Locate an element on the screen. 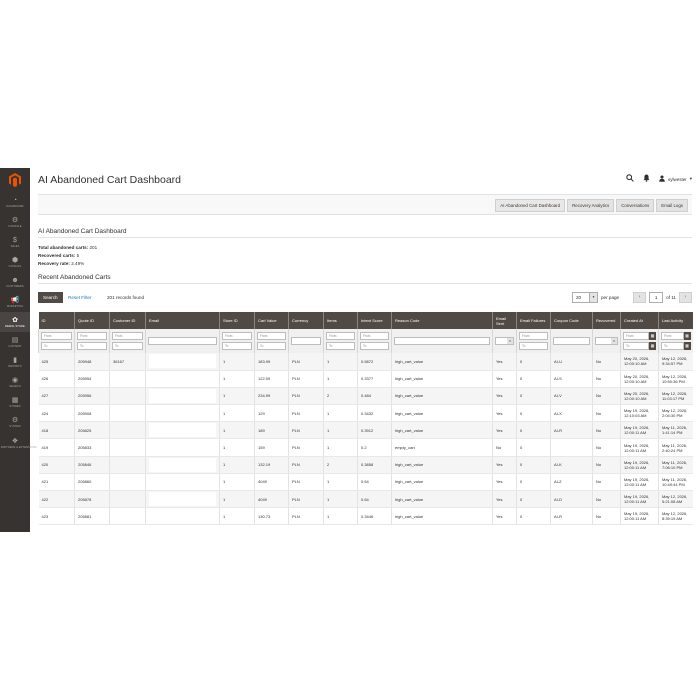  column-header-id: ID is located at coordinates (56, 320).